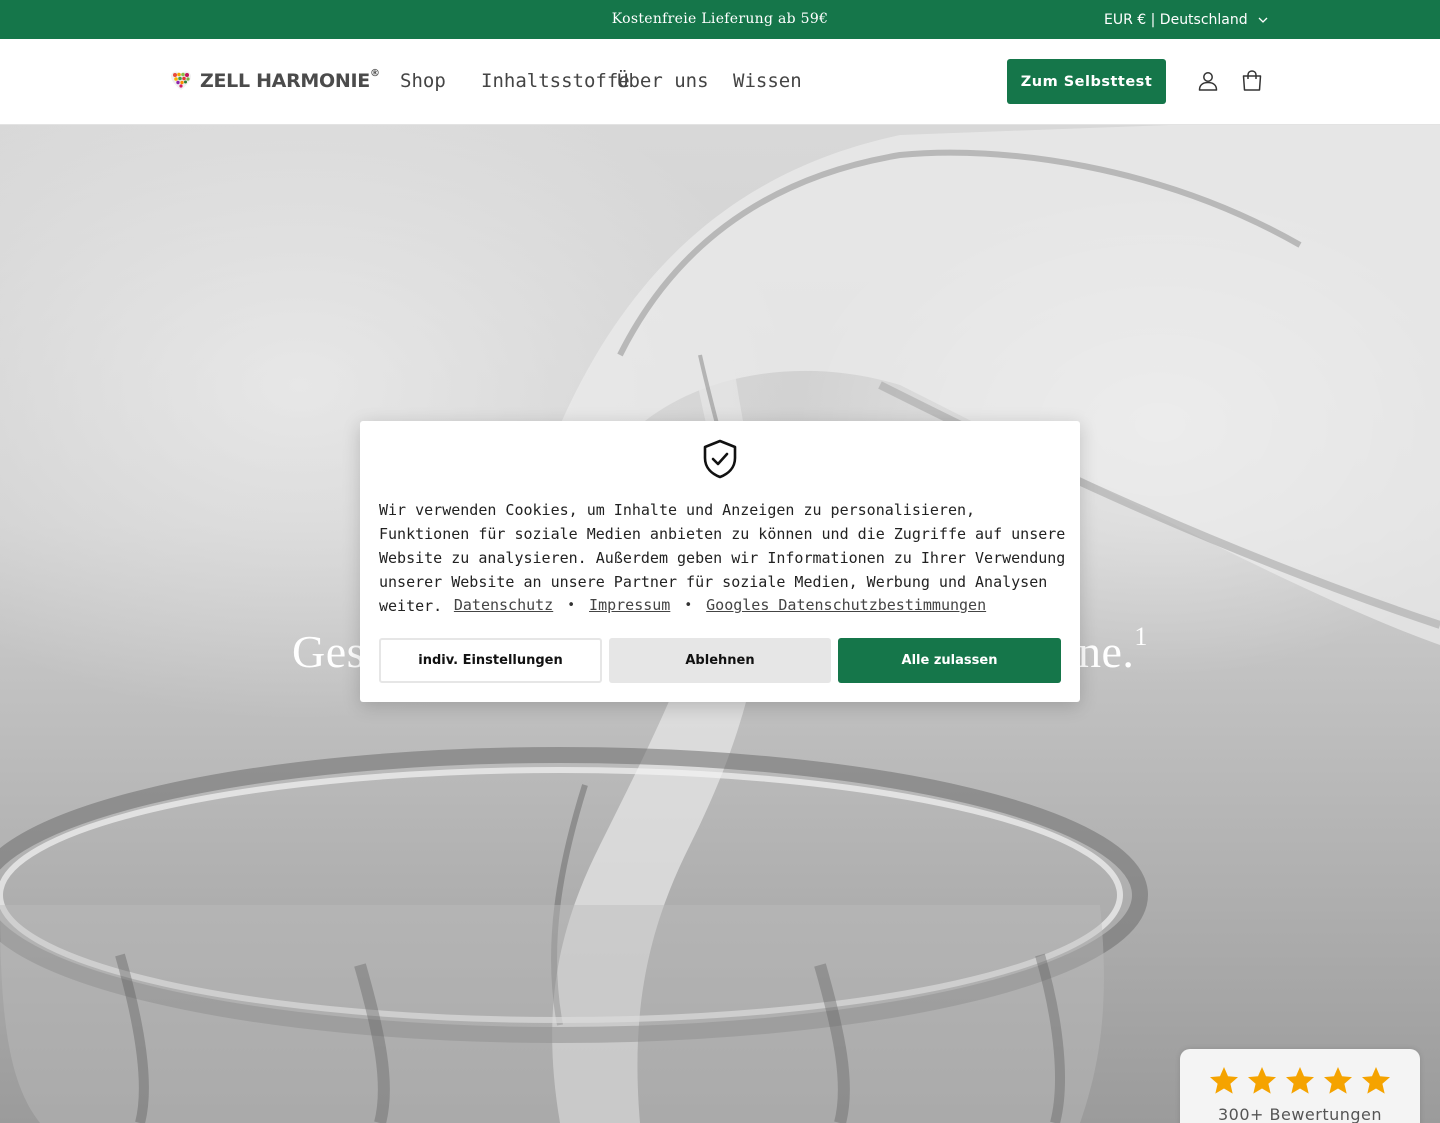  What do you see at coordinates (490, 660) in the screenshot?
I see `individual-settings-button: indiv. Einstellungen` at bounding box center [490, 660].